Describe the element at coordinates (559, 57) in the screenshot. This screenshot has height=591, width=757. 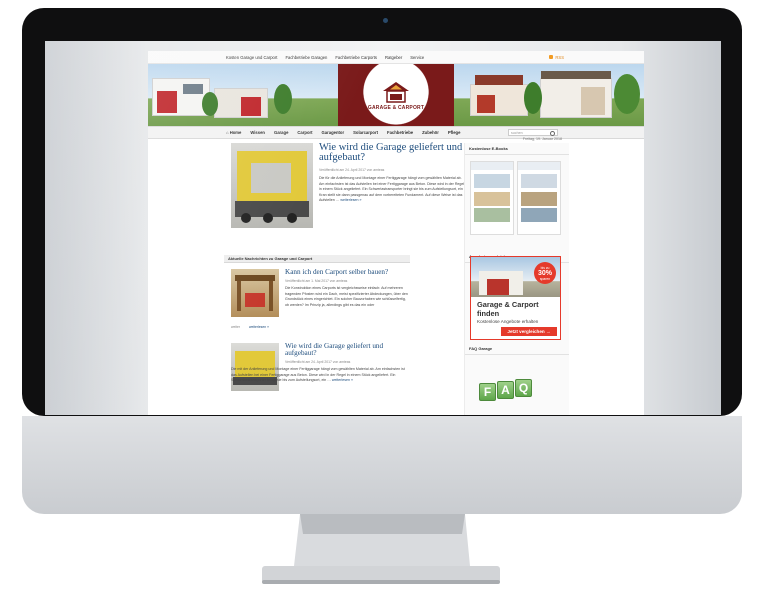
I see `rss-label: RSS` at that location.